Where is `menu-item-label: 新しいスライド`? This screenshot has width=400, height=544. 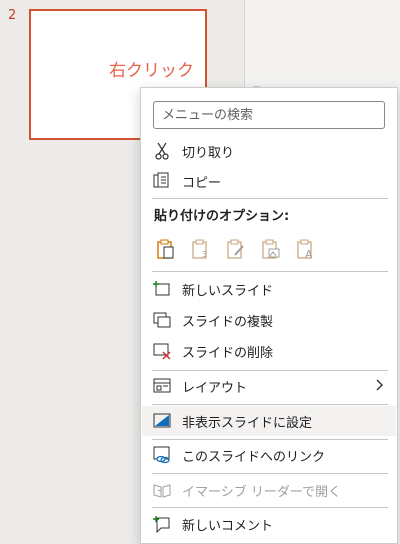 menu-item-label: 新しいスライド is located at coordinates (228, 291).